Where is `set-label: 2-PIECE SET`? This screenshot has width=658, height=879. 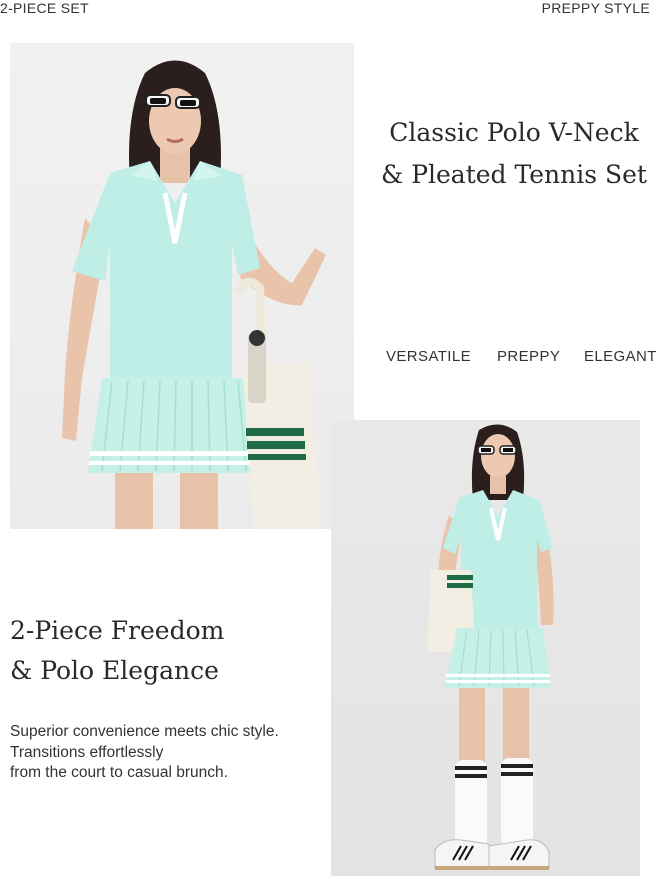
set-label: 2-PIECE SET is located at coordinates (44, 8).